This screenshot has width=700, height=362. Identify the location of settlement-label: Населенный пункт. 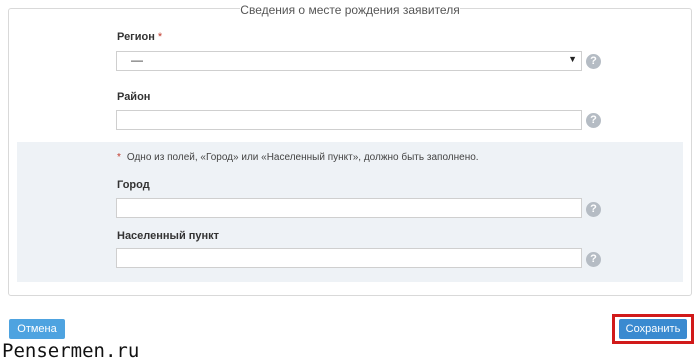
(168, 236).